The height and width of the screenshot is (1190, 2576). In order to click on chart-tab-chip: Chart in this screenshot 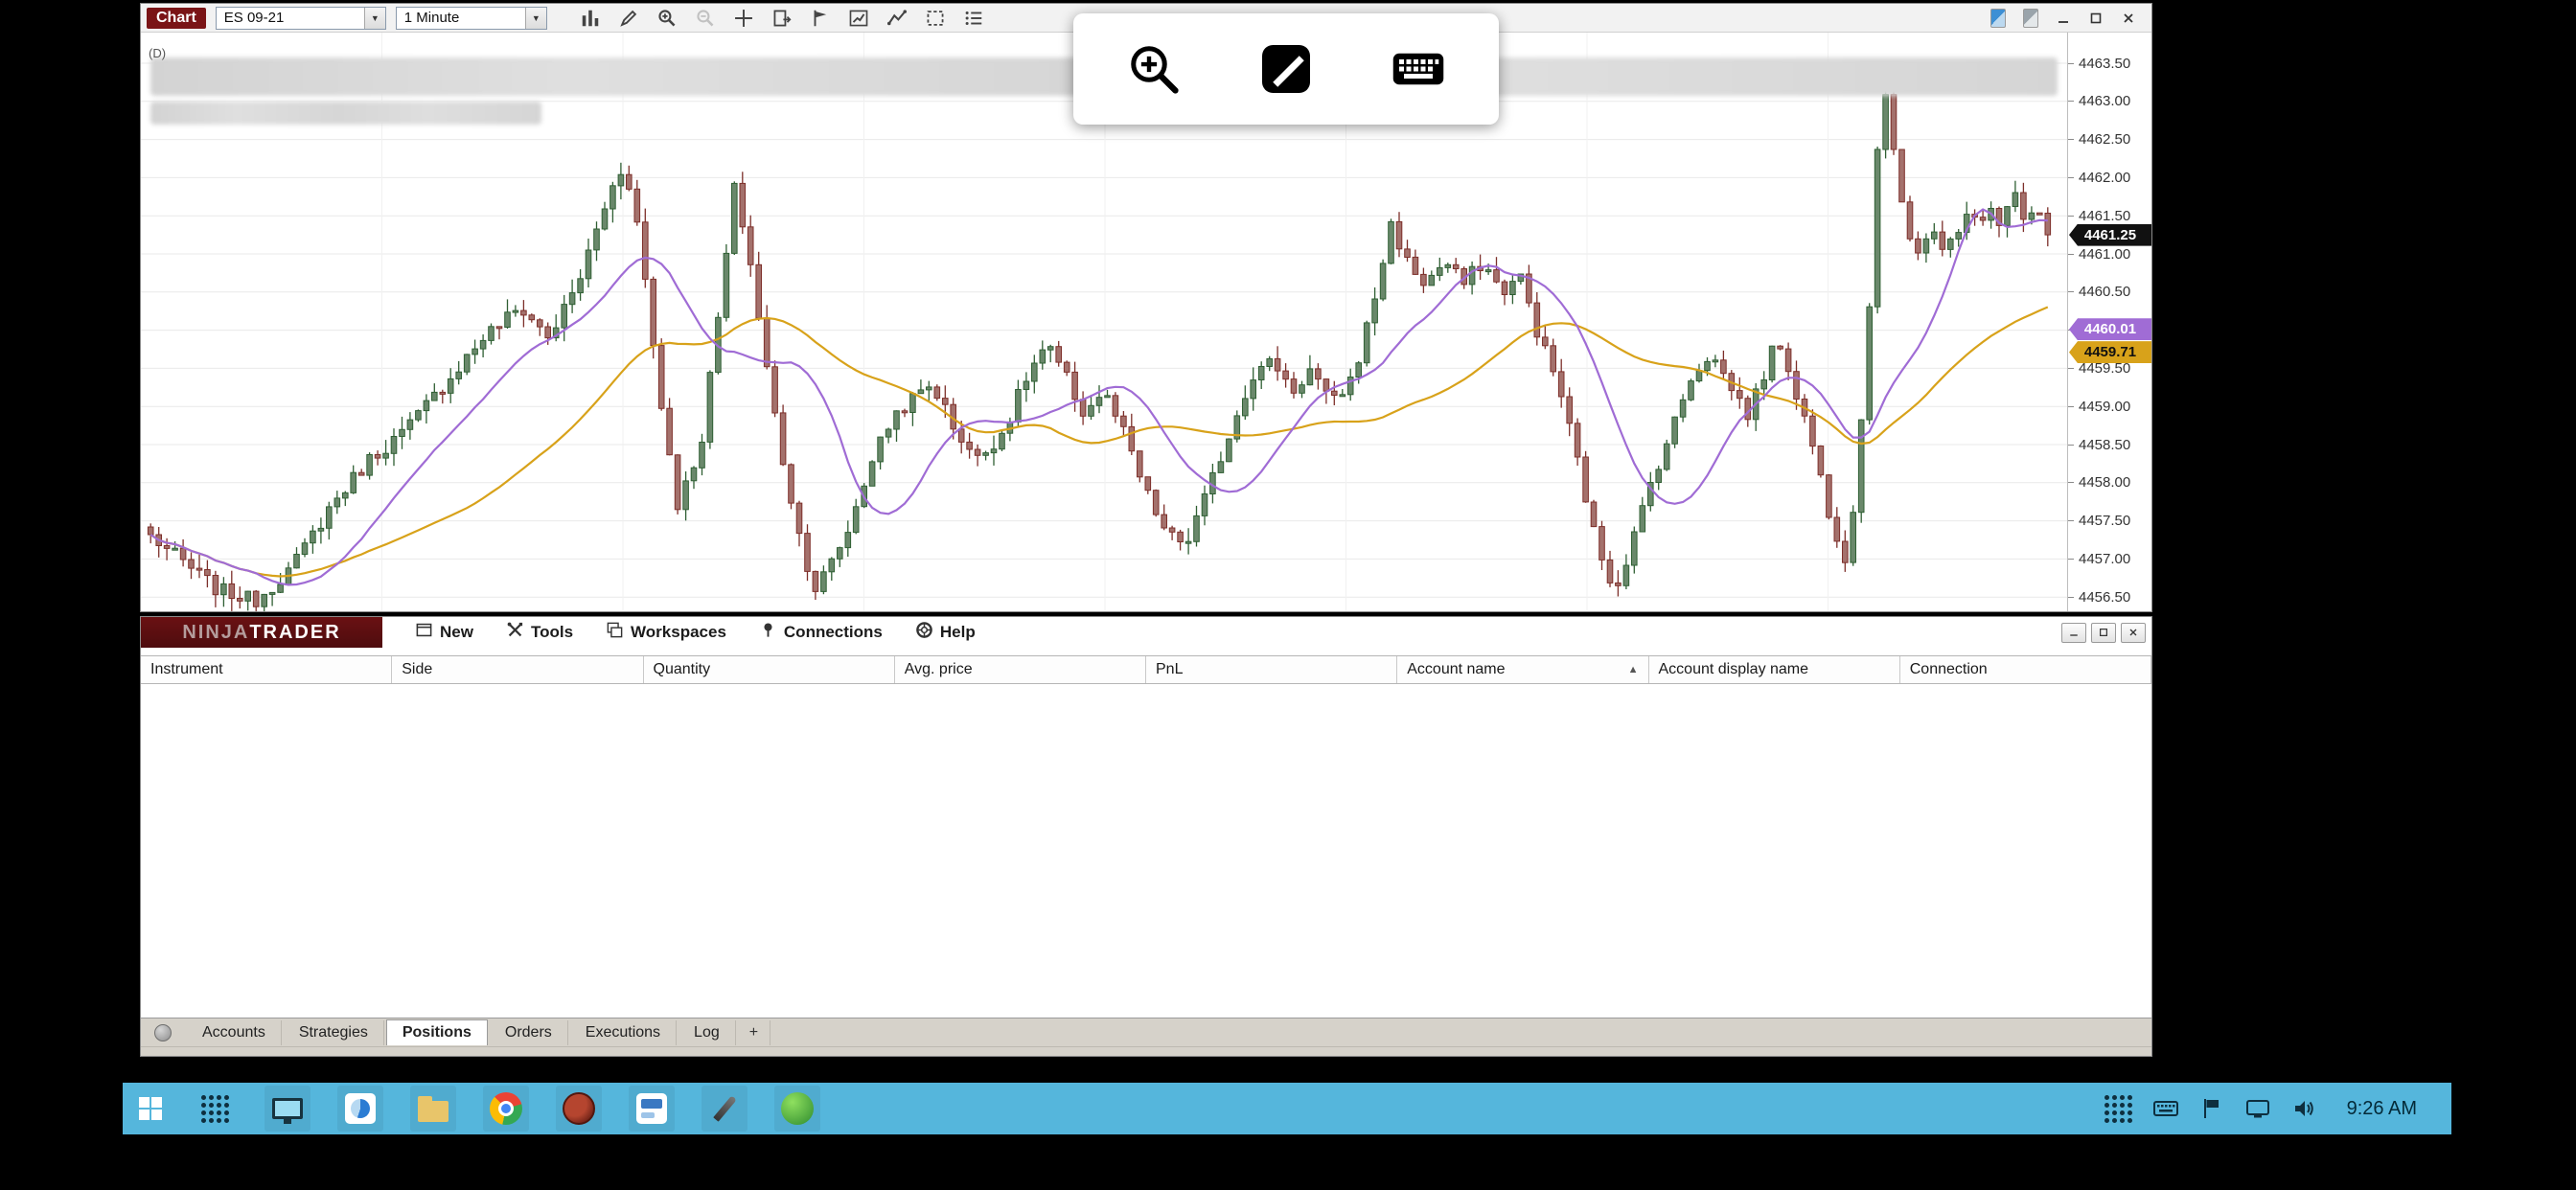, I will do `click(176, 18)`.